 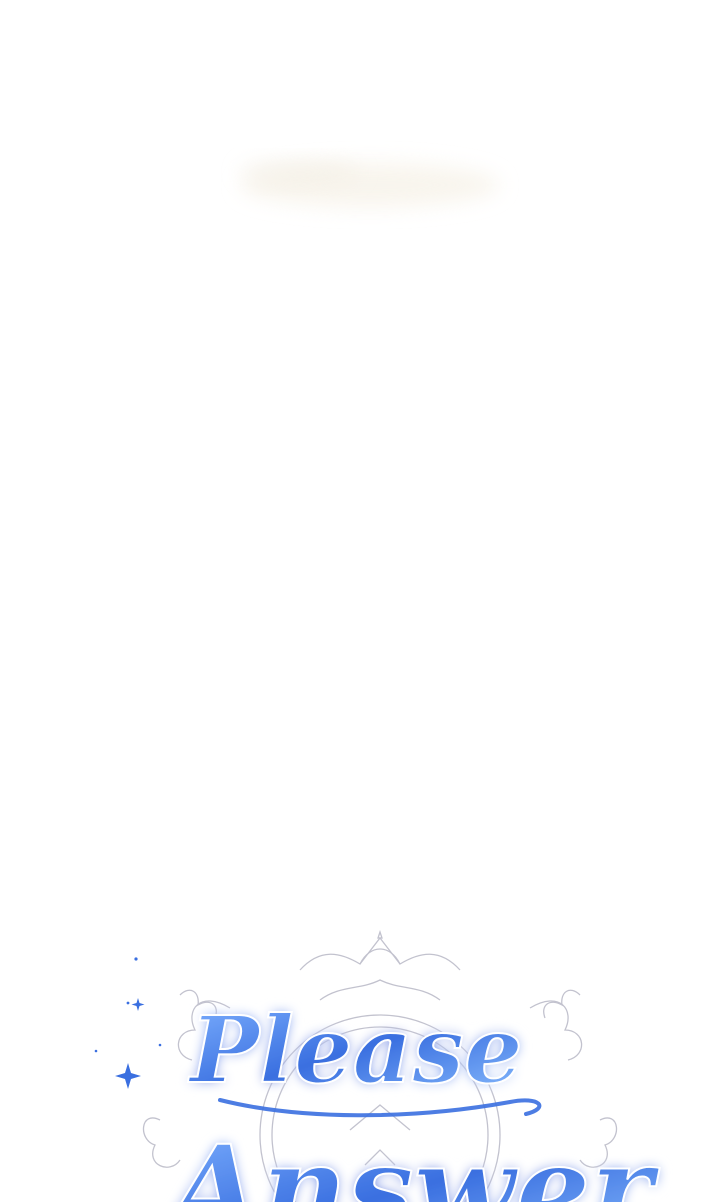 I want to click on title-text: Please Answer, so click(x=410, y=1098).